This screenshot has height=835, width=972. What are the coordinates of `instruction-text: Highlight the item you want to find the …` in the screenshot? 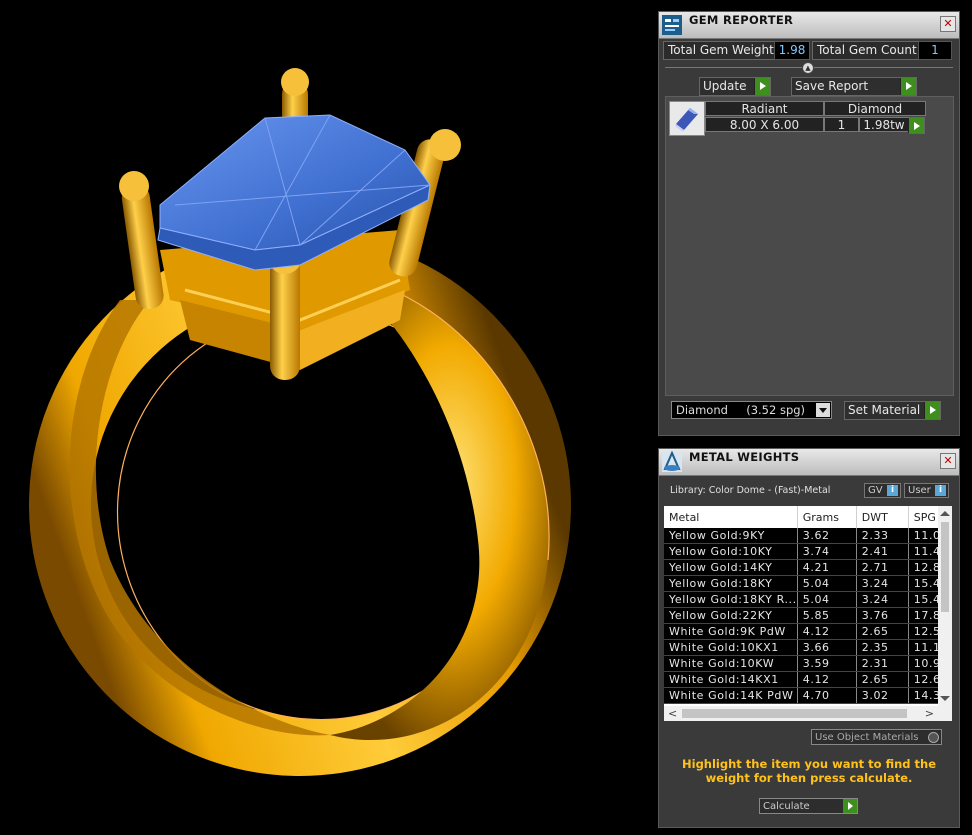 It's located at (809, 771).